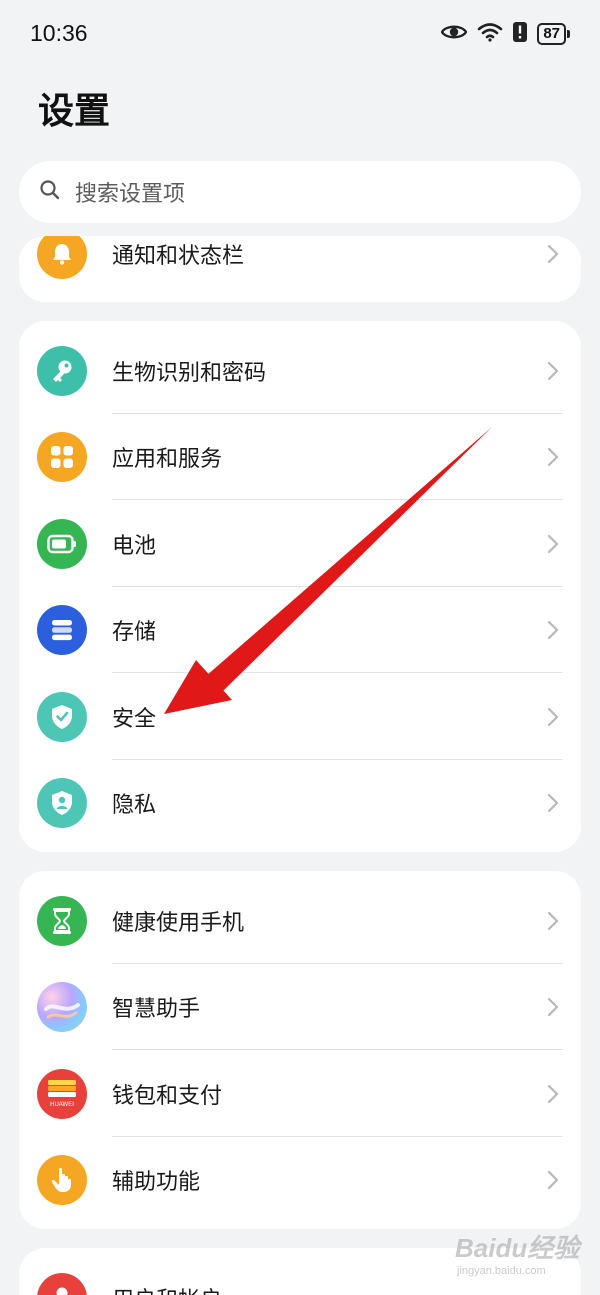  What do you see at coordinates (62, 544) in the screenshot?
I see `battery-icon` at bounding box center [62, 544].